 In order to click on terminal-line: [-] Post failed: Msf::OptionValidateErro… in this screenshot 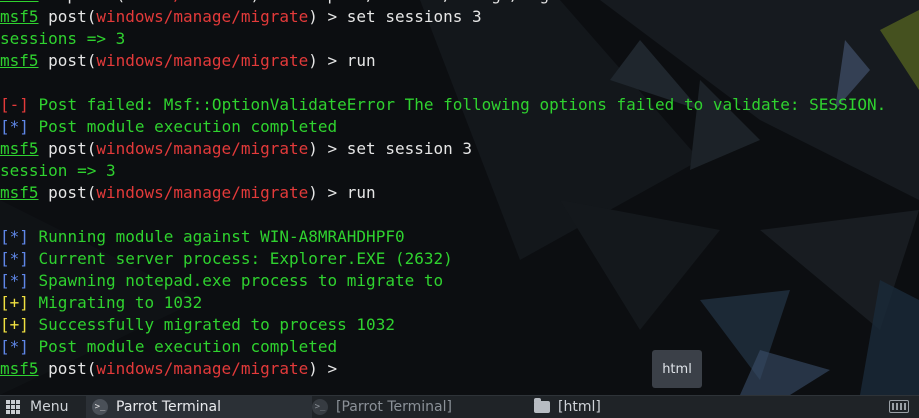, I will do `click(459, 105)`.